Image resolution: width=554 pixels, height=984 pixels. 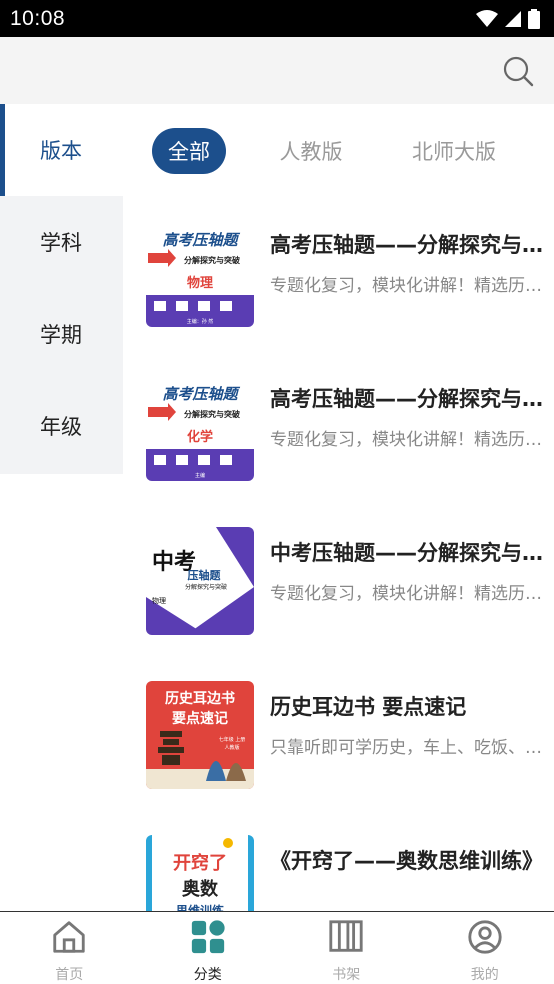 I want to click on tab-beishida: 北师大版, so click(x=454, y=151).